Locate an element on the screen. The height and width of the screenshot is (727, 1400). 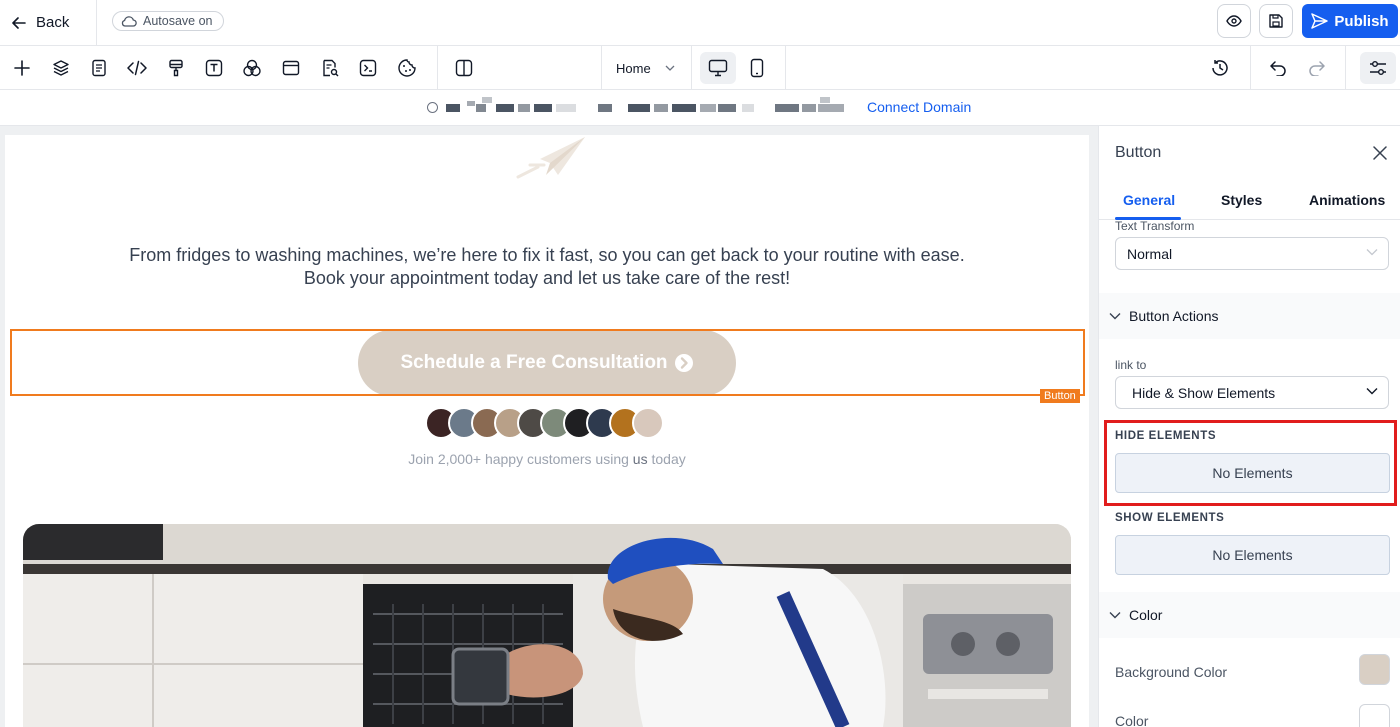
mobile-icon is located at coordinates (757, 68).